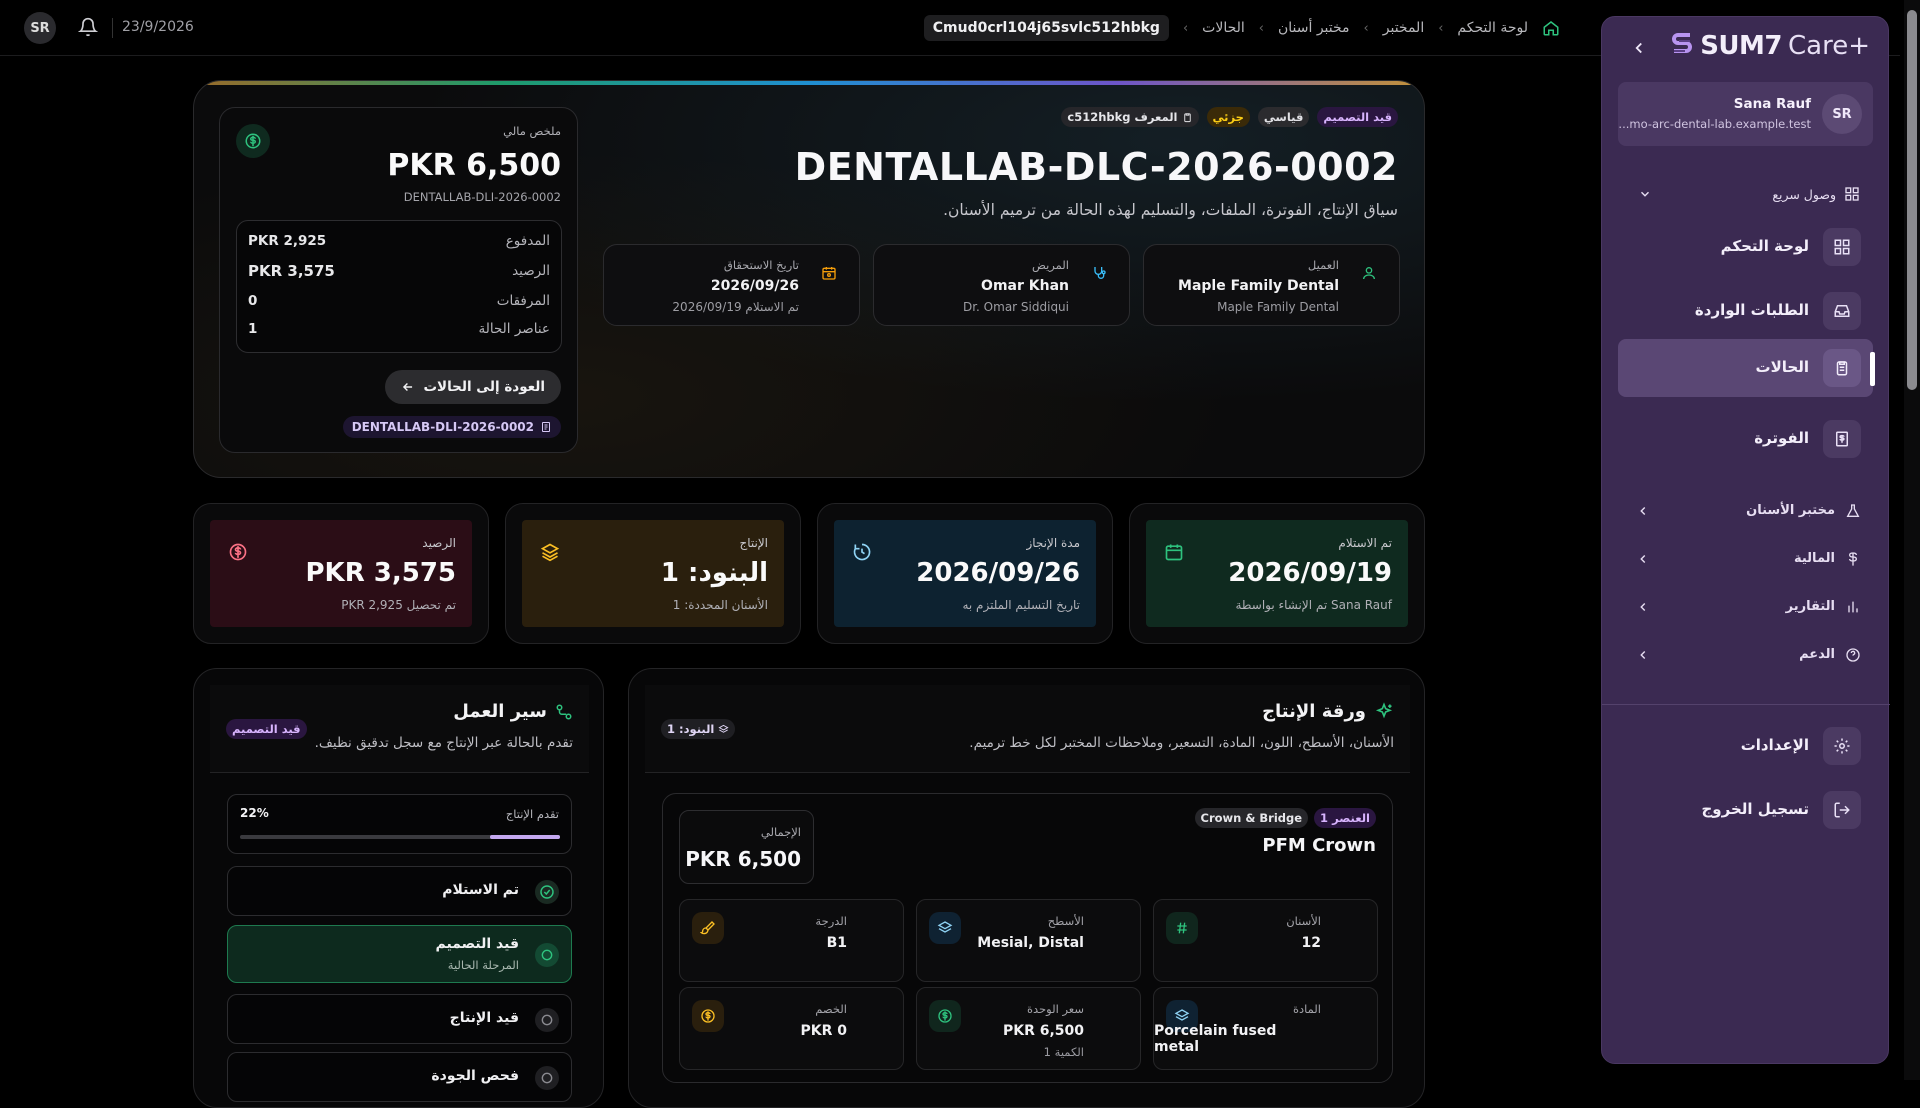 Image resolution: width=1920 pixels, height=1108 pixels. What do you see at coordinates (1853, 510) in the screenshot?
I see `flask-icon` at bounding box center [1853, 510].